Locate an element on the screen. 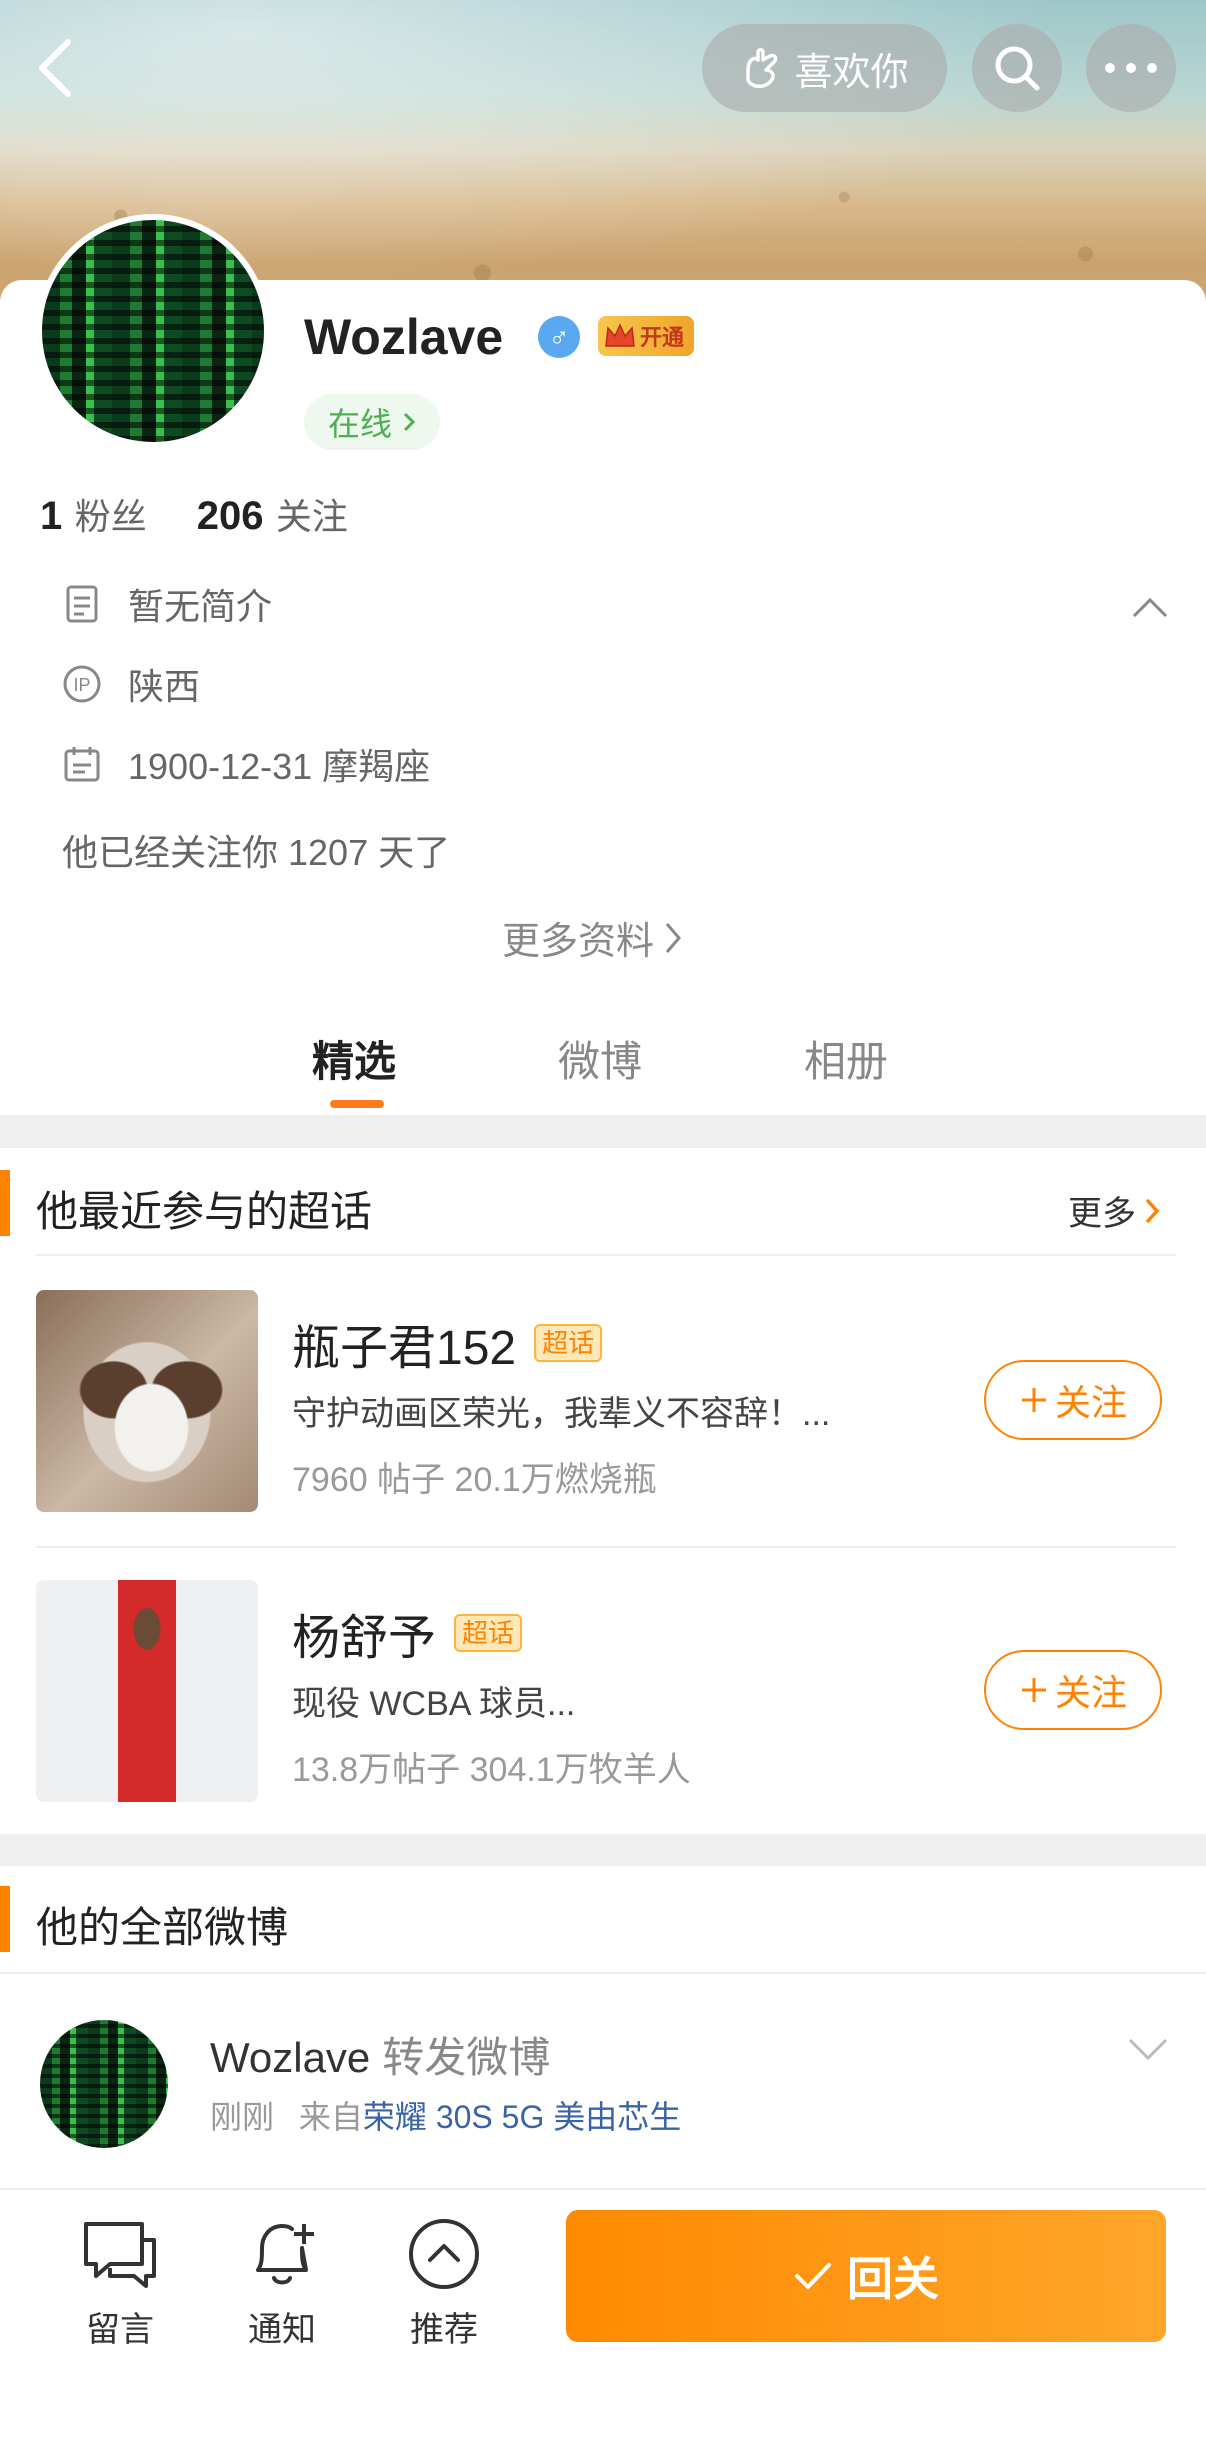 This screenshot has height=2442, width=1206. ip-row: IP 陕西 is located at coordinates (131, 684).